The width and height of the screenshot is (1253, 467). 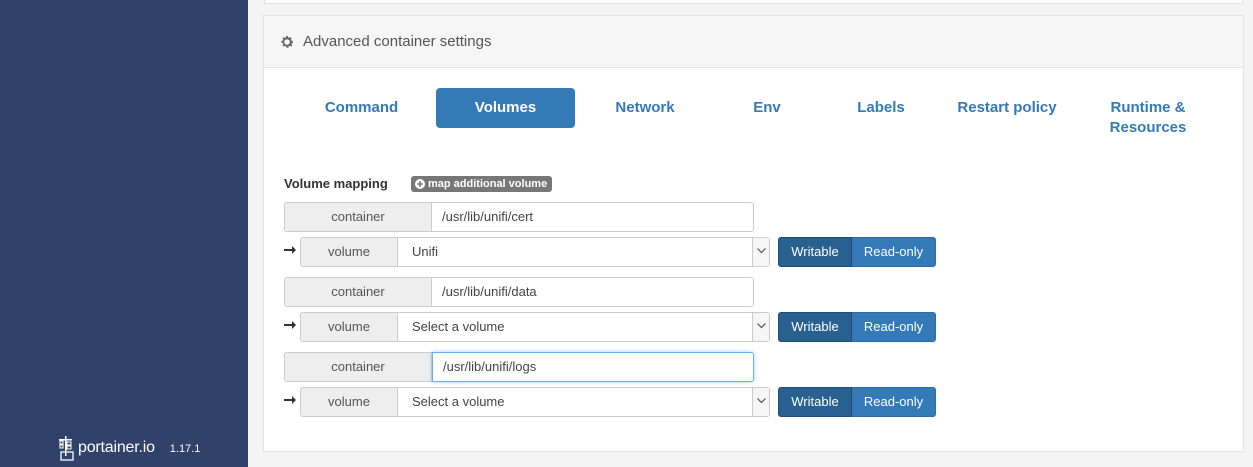 I want to click on brand-name: portainer.io, so click(x=116, y=447).